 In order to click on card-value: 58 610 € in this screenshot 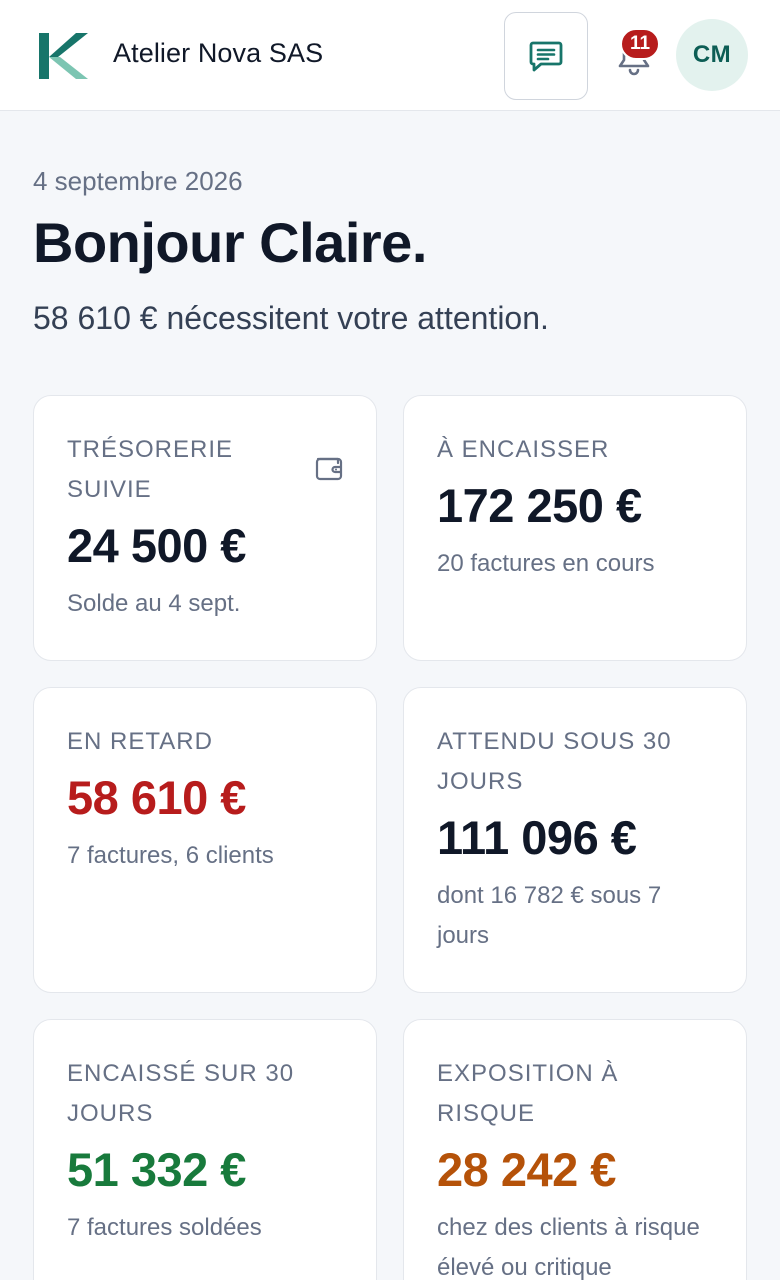, I will do `click(156, 797)`.